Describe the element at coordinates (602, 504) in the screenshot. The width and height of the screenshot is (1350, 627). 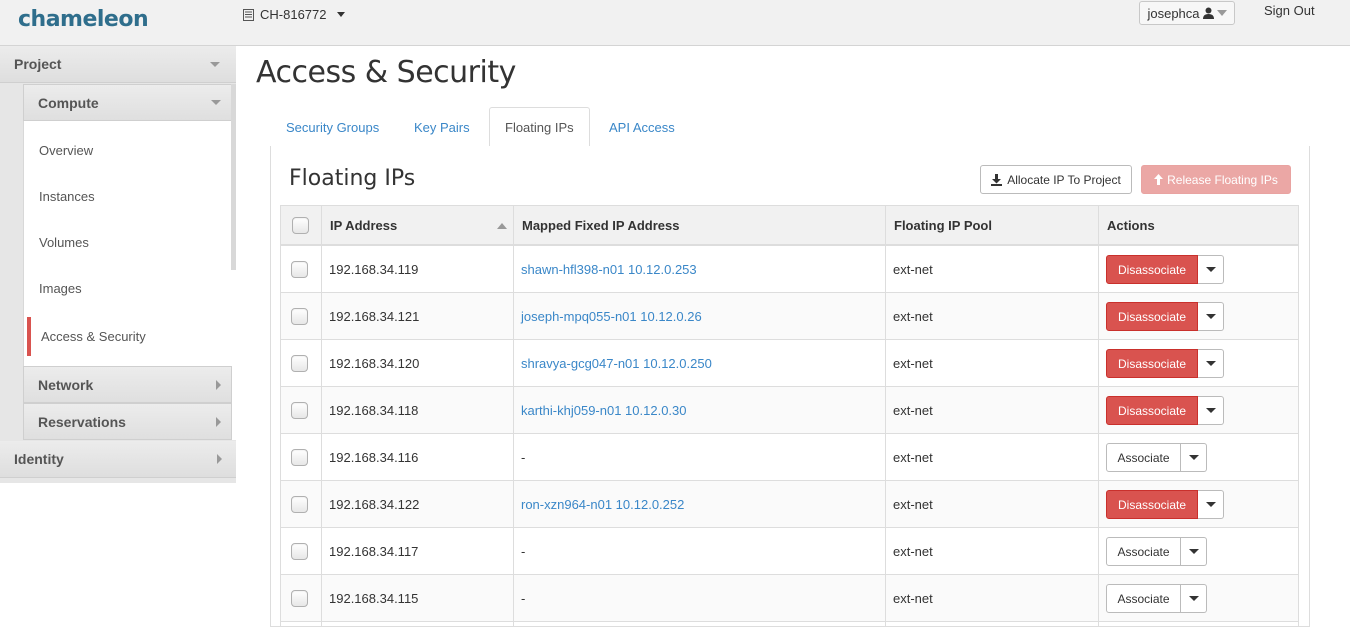
I see `mapped-fixed-ip-link: ron-xzn964-n01 10.12.0.252` at that location.